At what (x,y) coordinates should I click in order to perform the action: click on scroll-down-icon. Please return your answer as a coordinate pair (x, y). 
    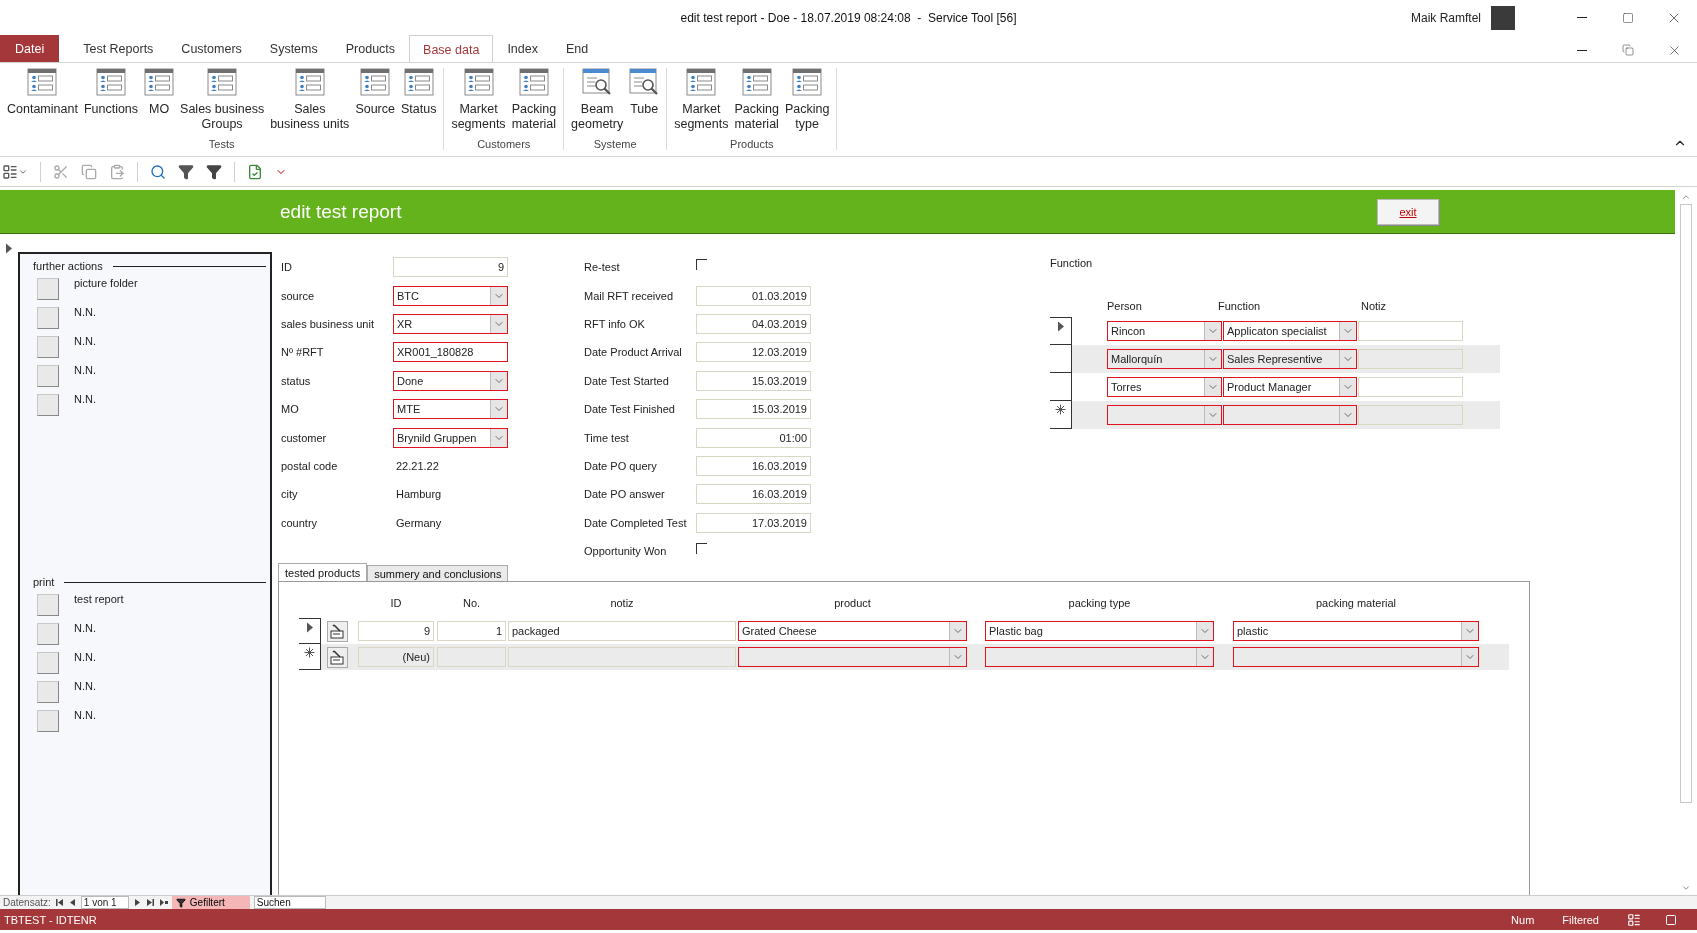
    Looking at the image, I should click on (1686, 888).